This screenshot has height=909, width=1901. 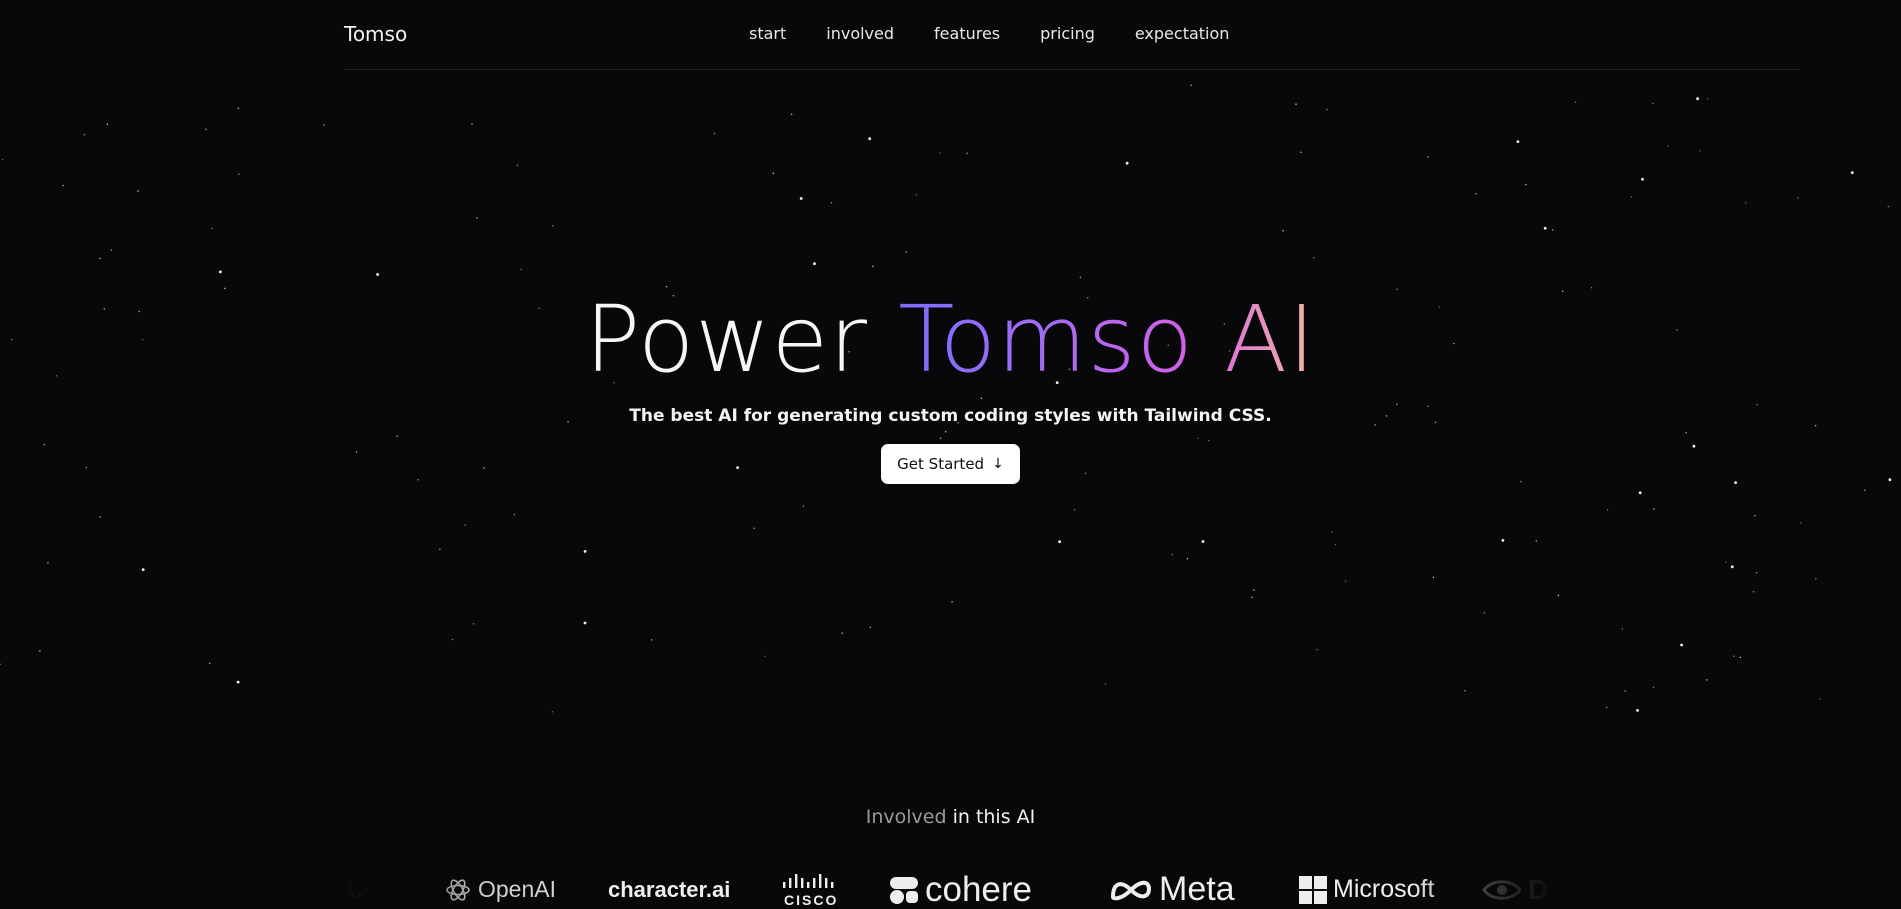 I want to click on openai-icon, so click(x=458, y=889).